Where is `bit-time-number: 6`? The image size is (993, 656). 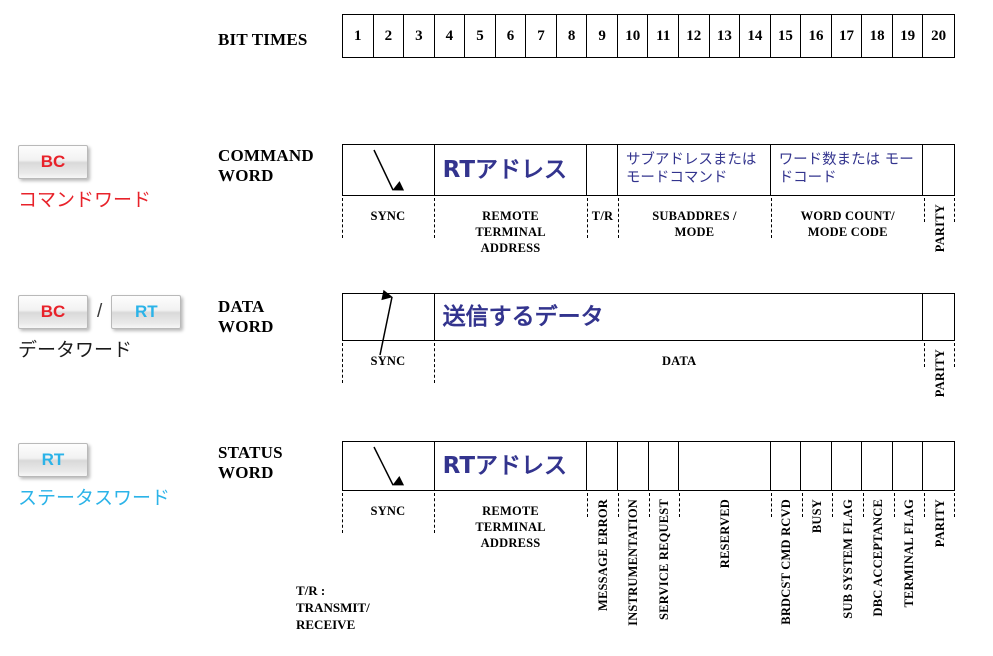 bit-time-number: 6 is located at coordinates (510, 35).